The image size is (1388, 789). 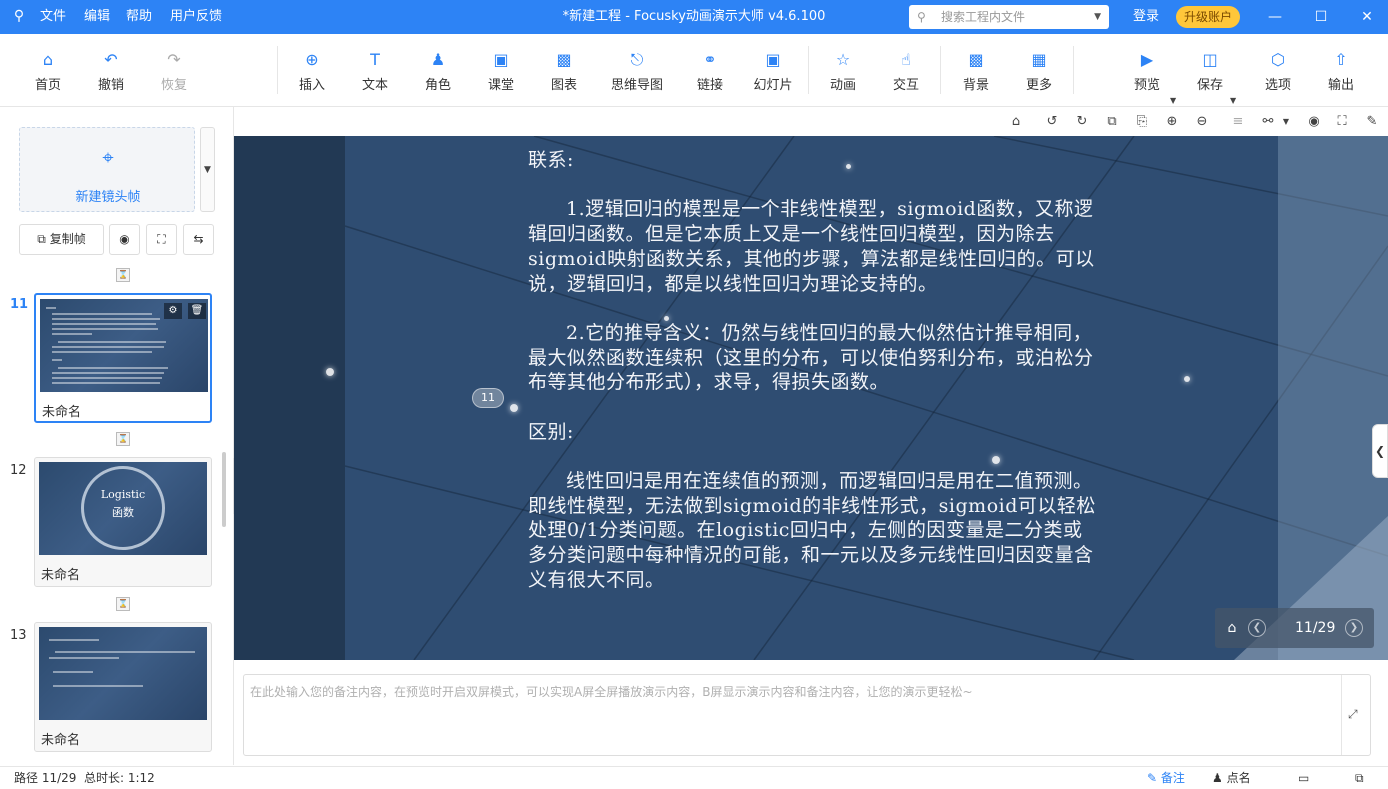 I want to click on next-page-icon: ❯, so click(x=1354, y=628).